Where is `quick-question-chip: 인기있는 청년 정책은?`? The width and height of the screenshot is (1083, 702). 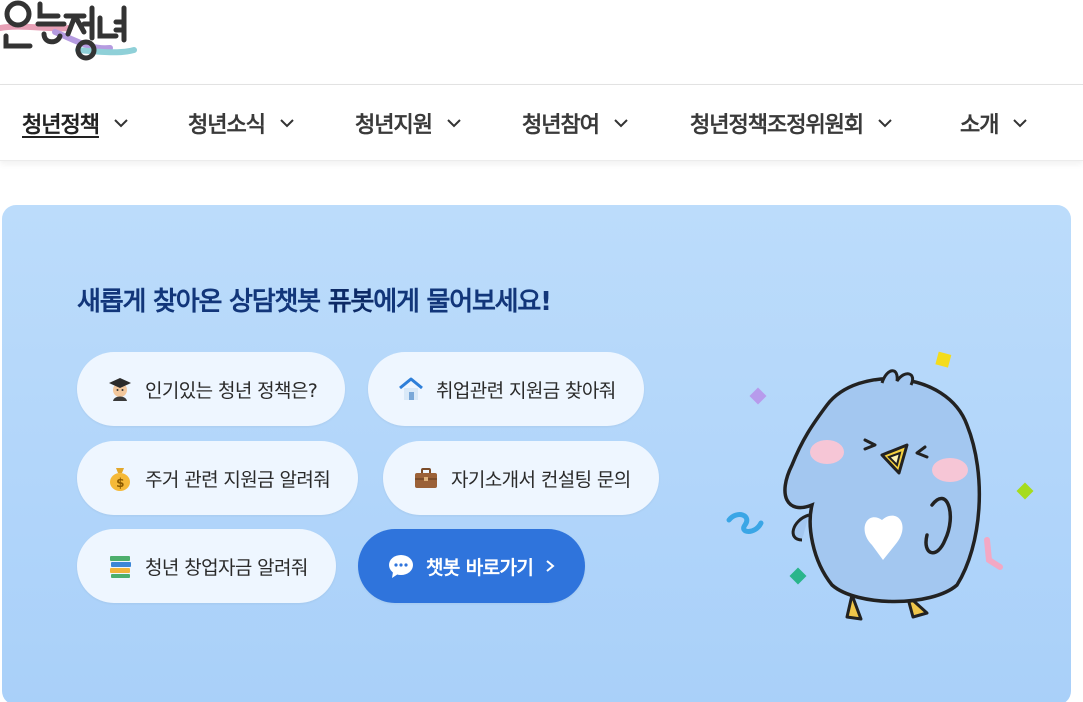 quick-question-chip: 인기있는 청년 정책은? is located at coordinates (211, 389).